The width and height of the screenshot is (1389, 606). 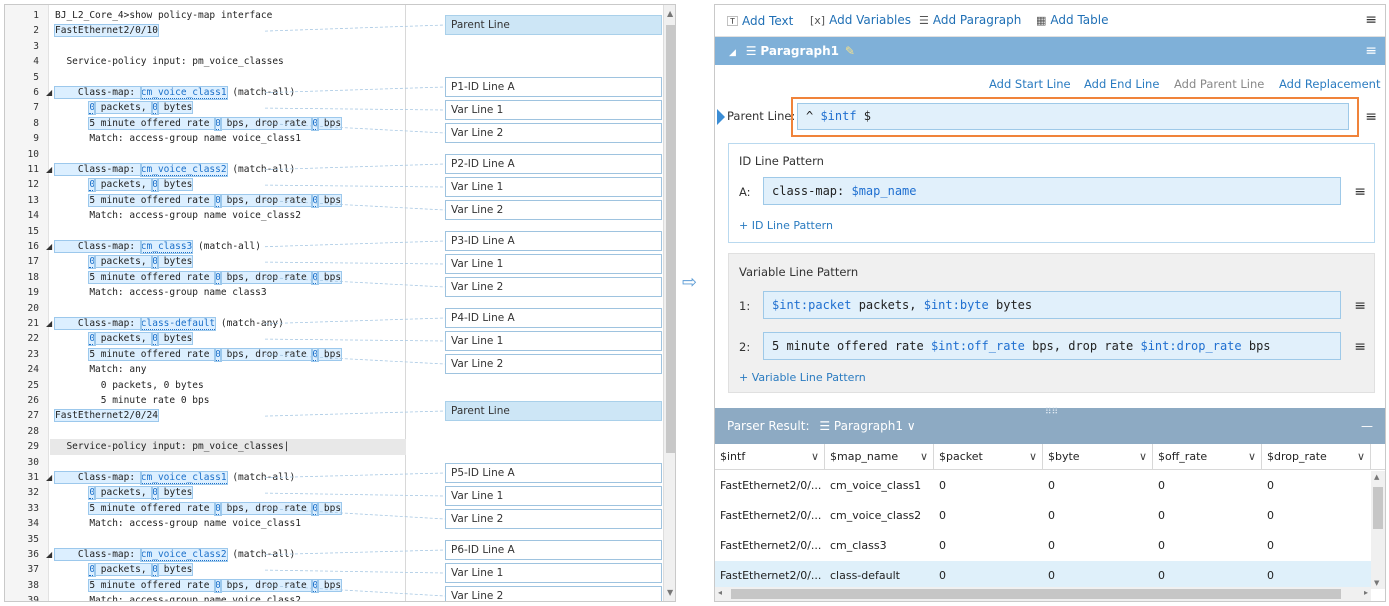 I want to click on hamburger-menu-icon: ≡, so click(x=1371, y=20).